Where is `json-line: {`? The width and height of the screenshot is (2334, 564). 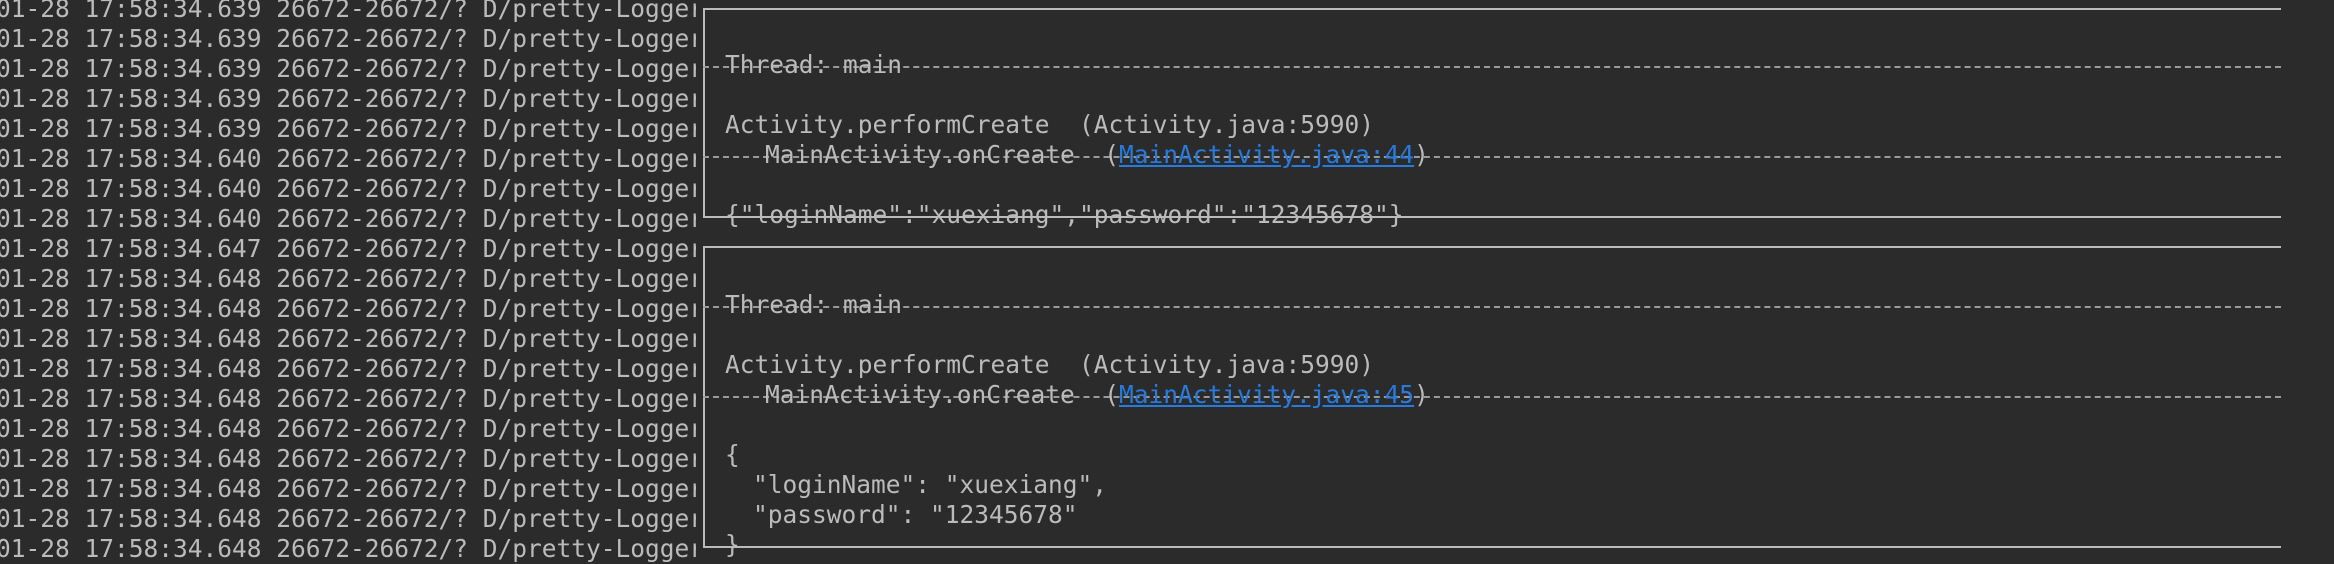 json-line: { is located at coordinates (370, 439).